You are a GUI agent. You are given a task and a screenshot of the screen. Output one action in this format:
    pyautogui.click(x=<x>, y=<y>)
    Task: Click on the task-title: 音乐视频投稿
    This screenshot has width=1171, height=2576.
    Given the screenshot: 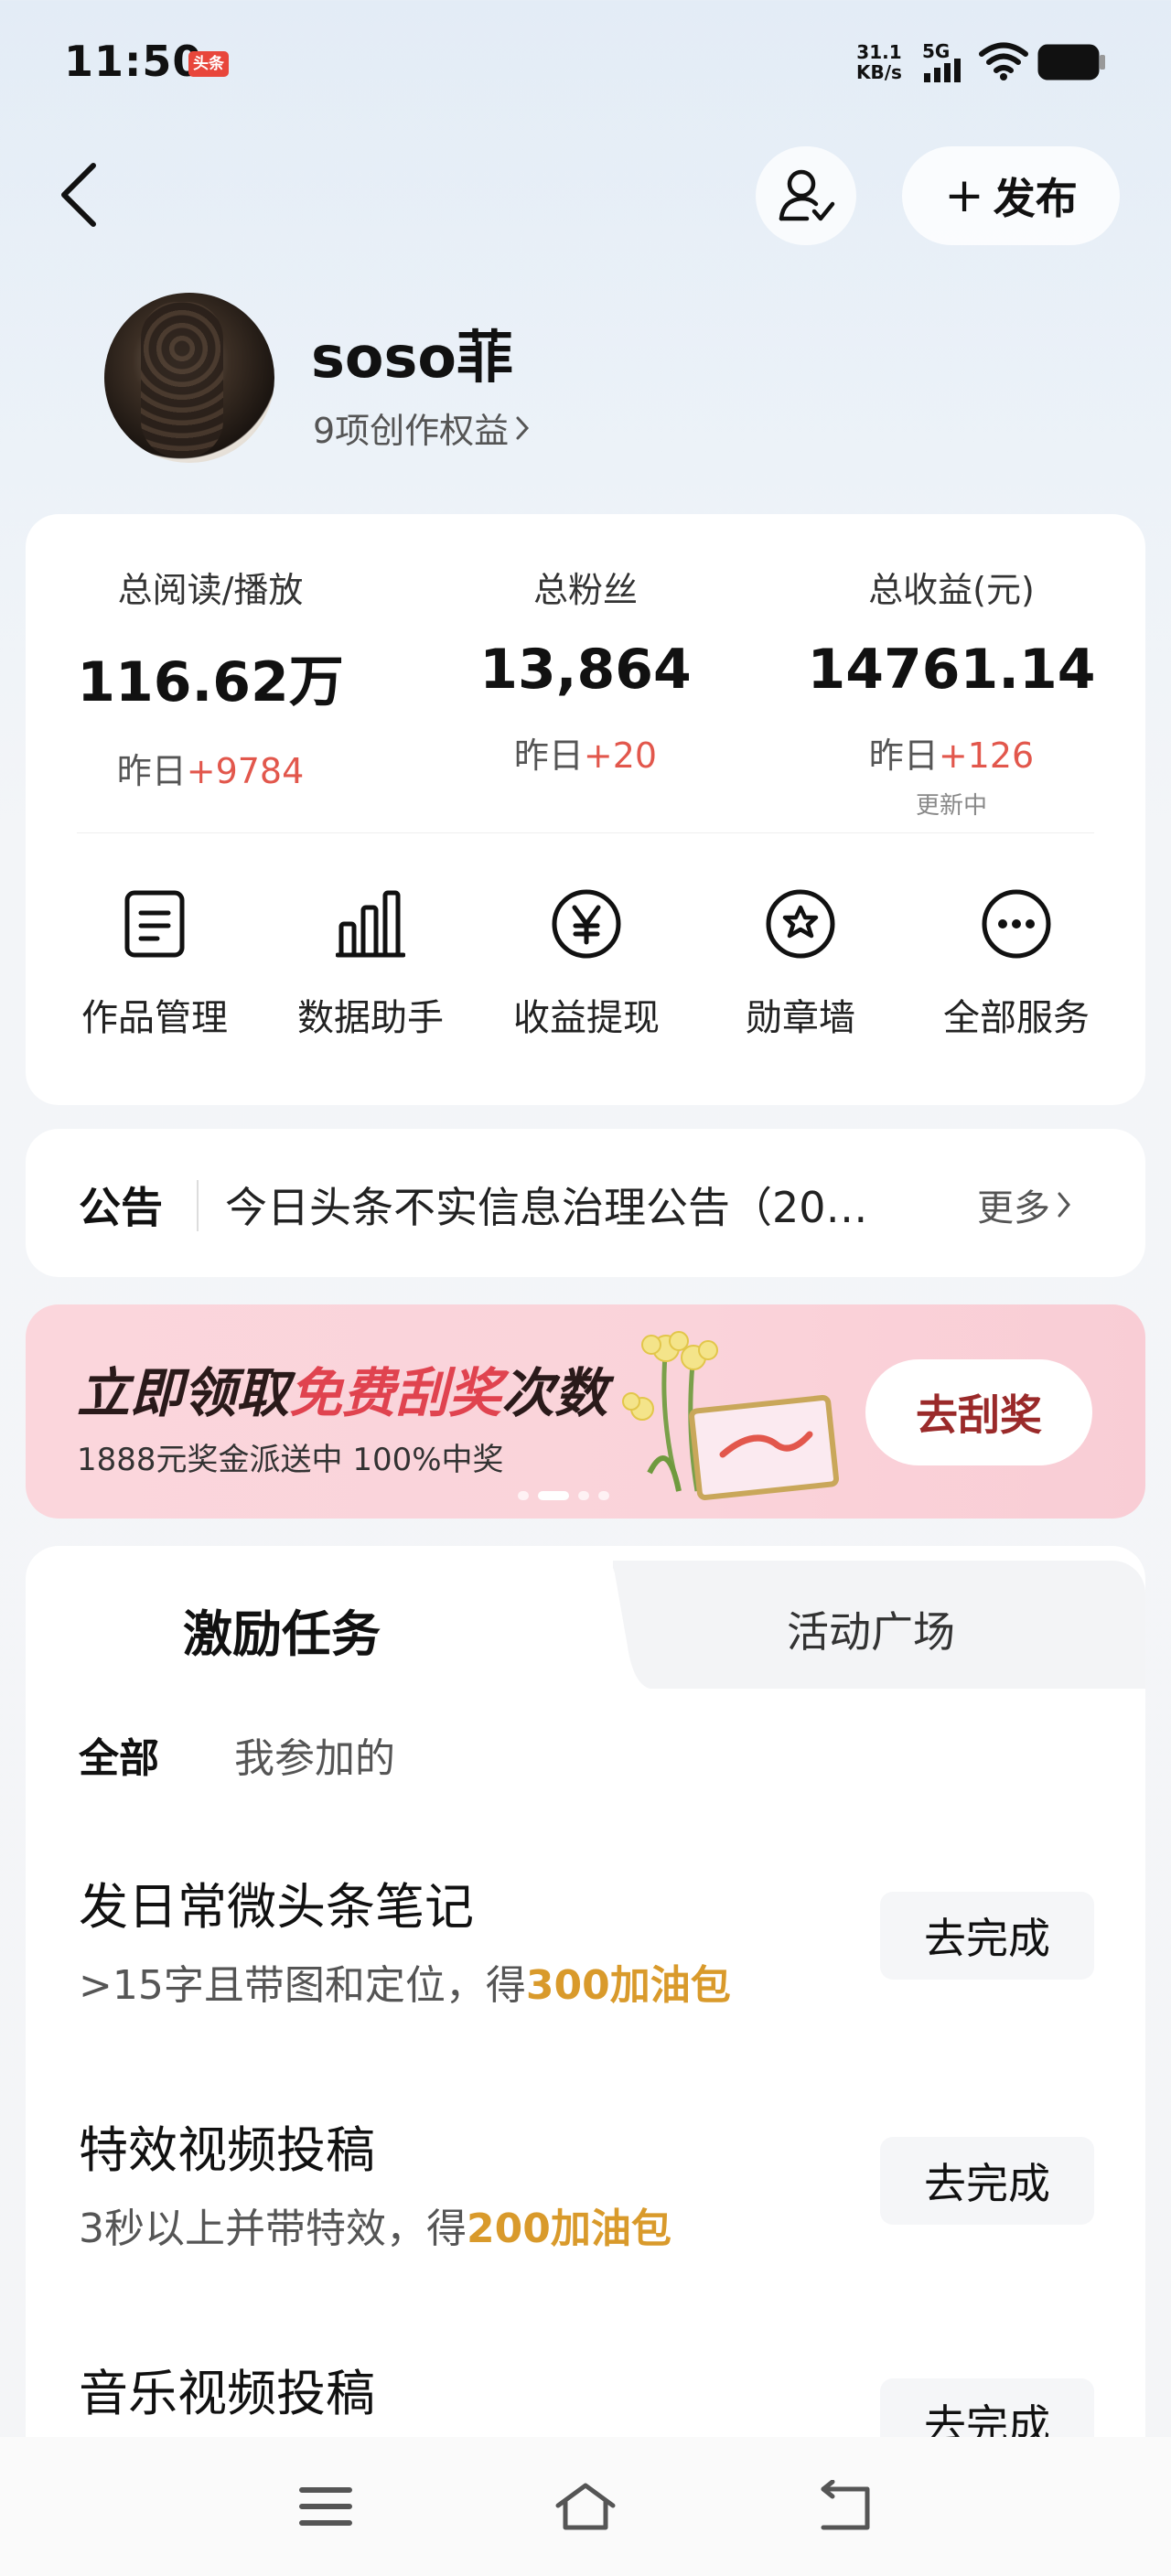 What is the action you would take?
    pyautogui.click(x=227, y=2394)
    